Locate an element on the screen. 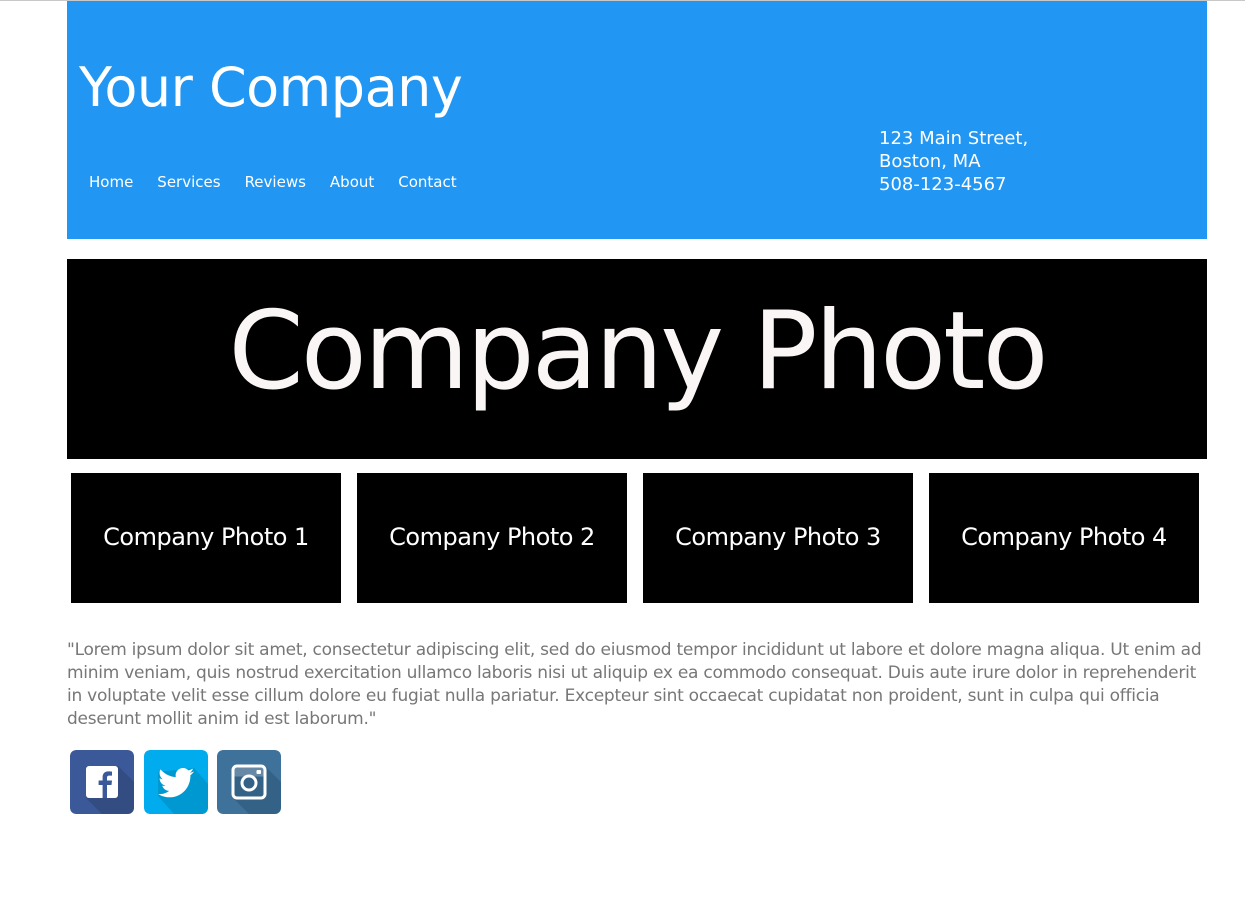 Image resolution: width=1245 pixels, height=922 pixels. company-photo-2: Company Photo 2 is located at coordinates (492, 538).